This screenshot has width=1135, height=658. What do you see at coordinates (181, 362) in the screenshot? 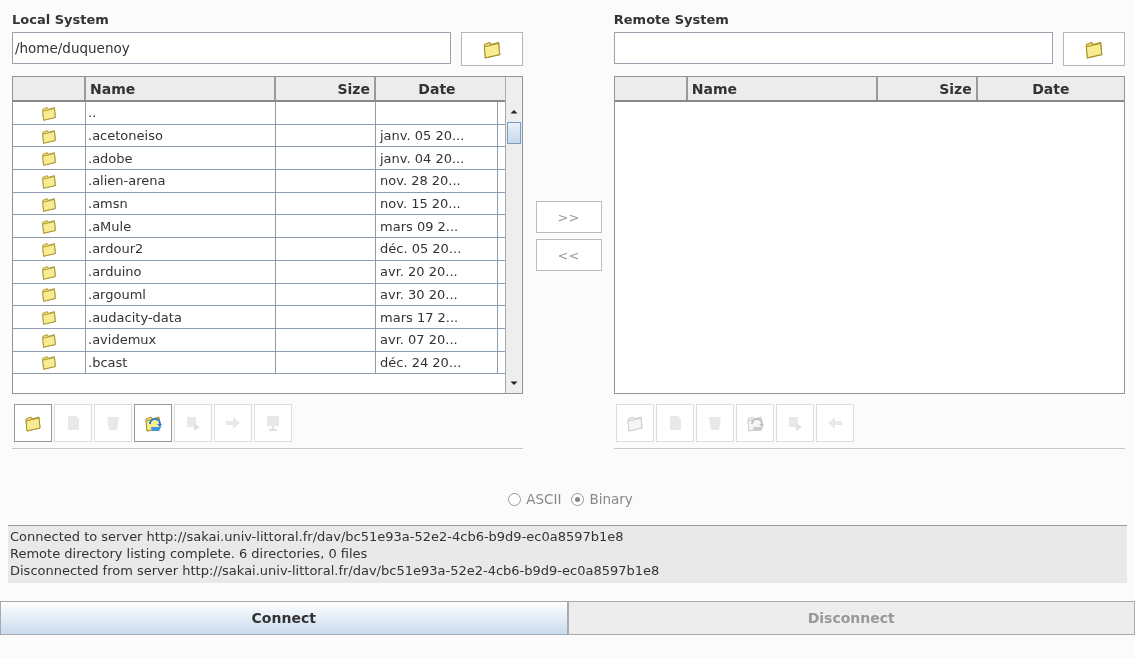
I see `file-name: .bcast` at bounding box center [181, 362].